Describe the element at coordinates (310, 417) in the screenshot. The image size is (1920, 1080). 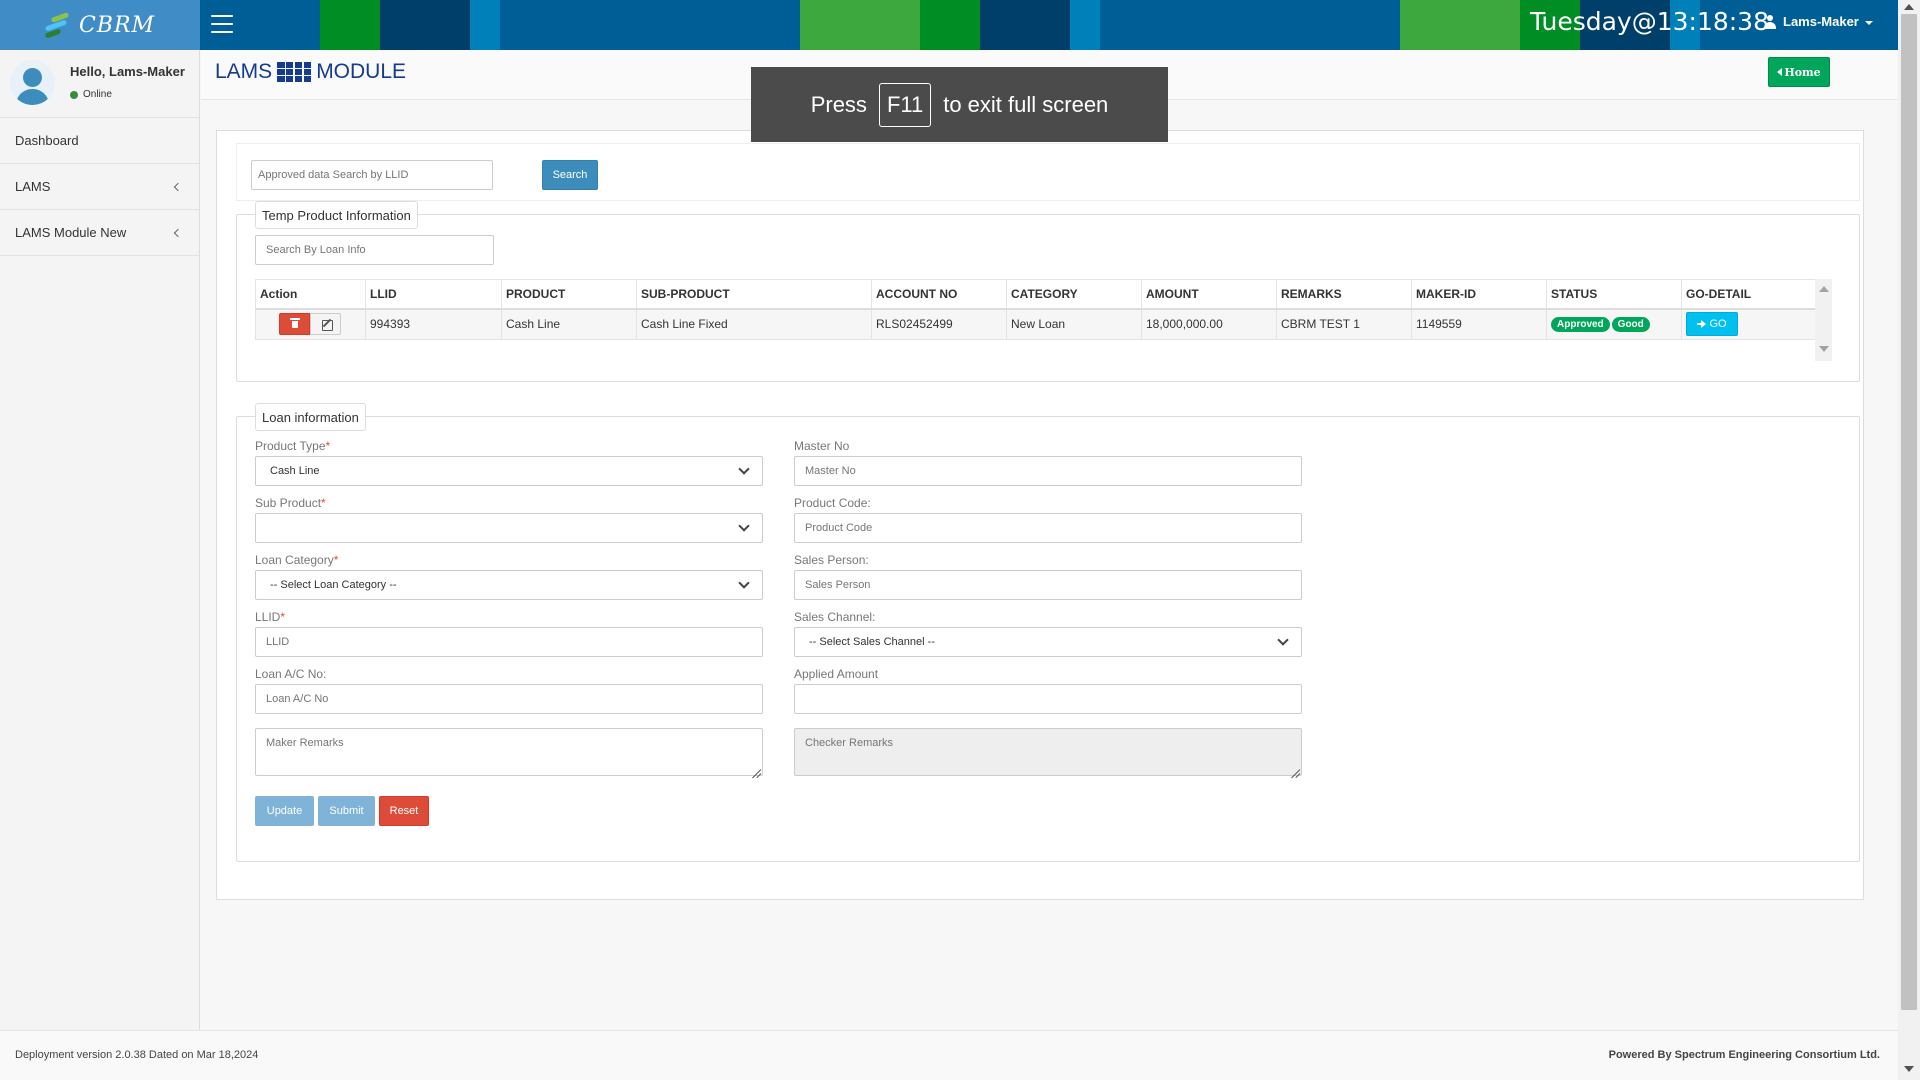
I see `loan-info-legend: Loan information` at that location.